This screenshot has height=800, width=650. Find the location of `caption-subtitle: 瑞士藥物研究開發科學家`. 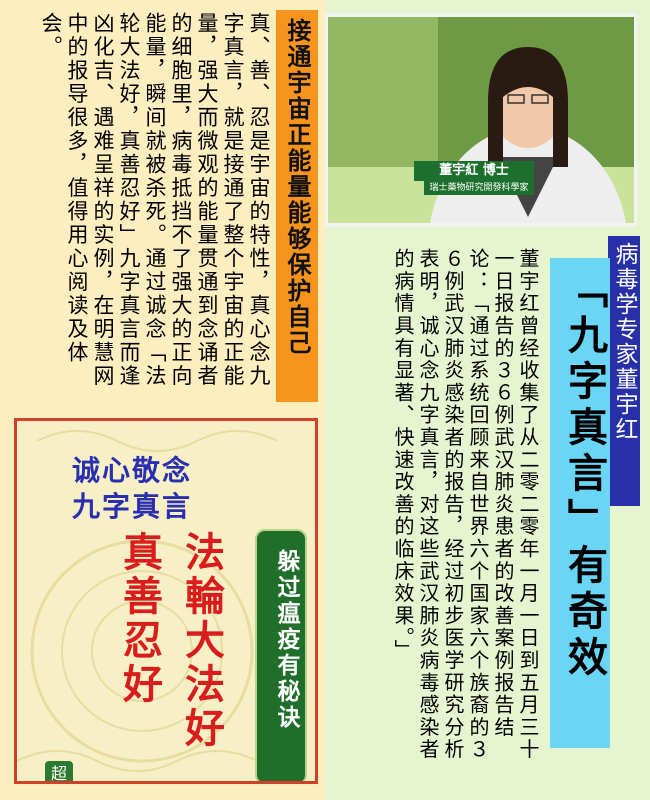

caption-subtitle: 瑞士藥物研究開發科學家 is located at coordinates (479, 188).